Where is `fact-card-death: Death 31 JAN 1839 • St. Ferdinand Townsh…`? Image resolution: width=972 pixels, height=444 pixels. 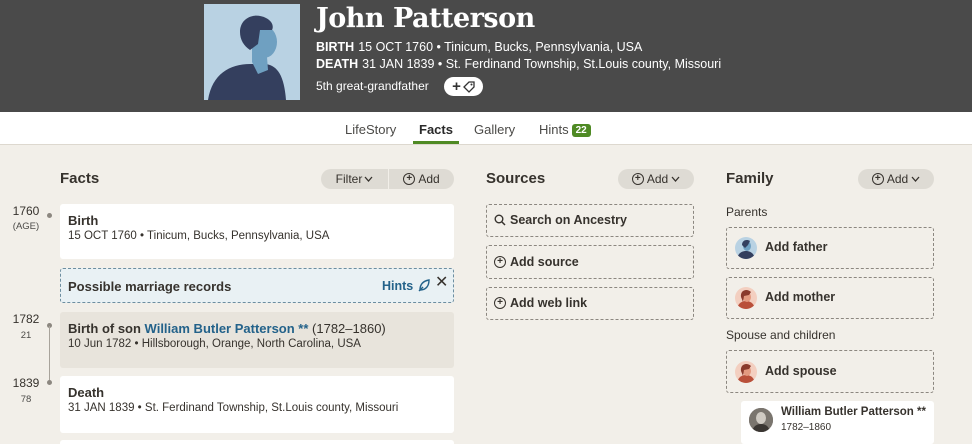
fact-card-death: Death 31 JAN 1839 • St. Ferdinand Townsh… is located at coordinates (257, 404).